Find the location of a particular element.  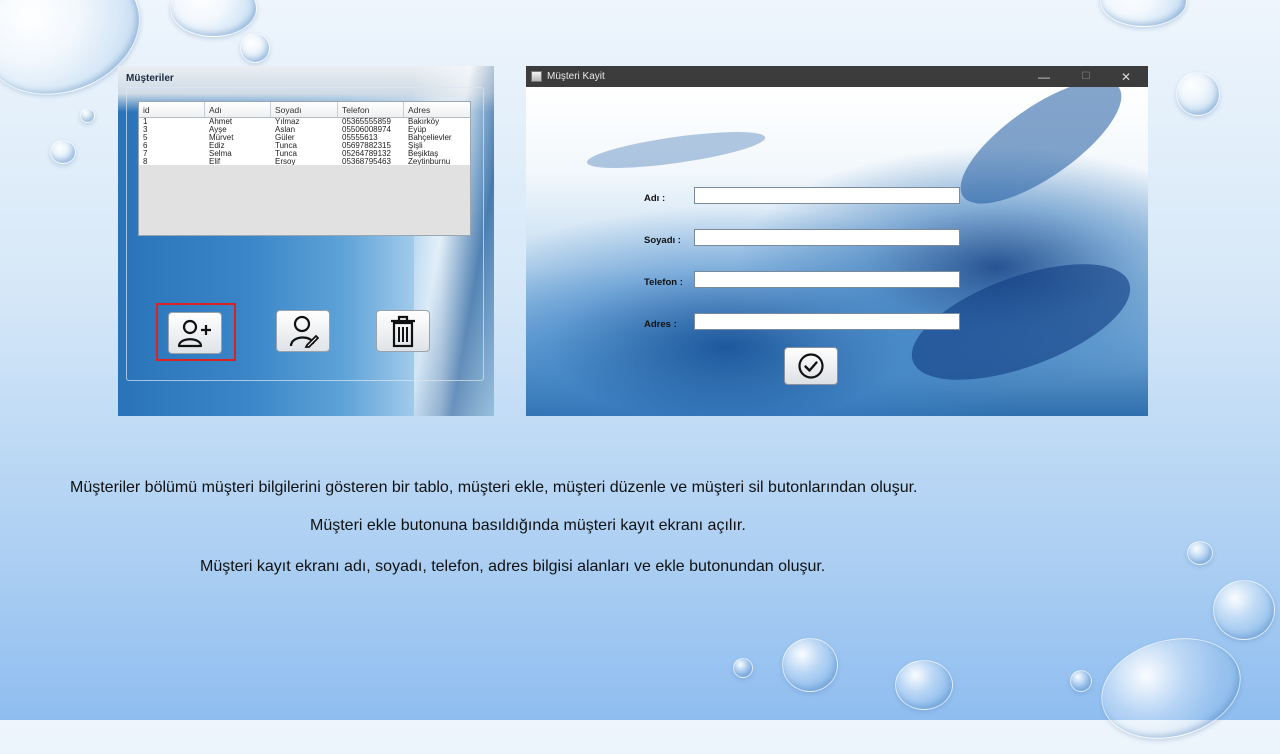

check-circle-icon is located at coordinates (811, 366).